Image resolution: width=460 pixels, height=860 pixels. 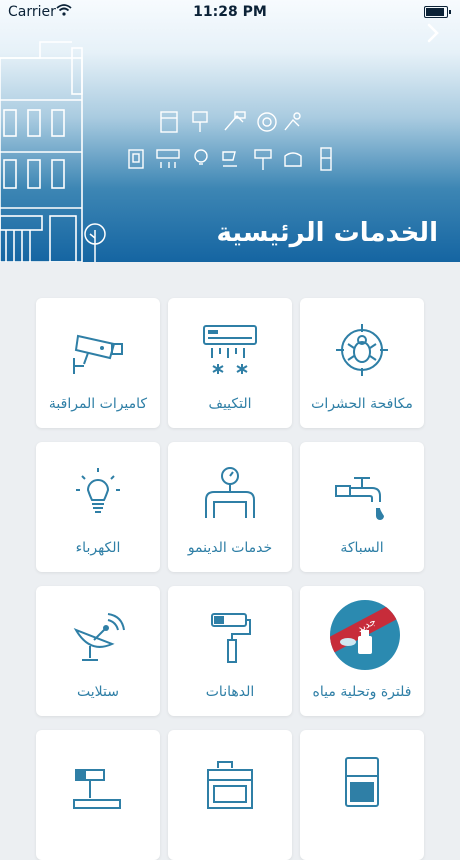 What do you see at coordinates (362, 404) in the screenshot?
I see `service-label: مكافحة الحشرات` at bounding box center [362, 404].